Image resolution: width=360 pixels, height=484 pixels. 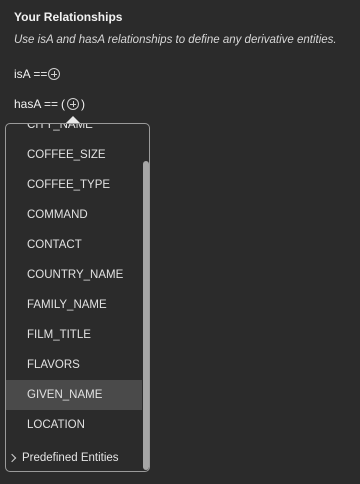 I want to click on isa-row: isA ==, so click(x=37, y=74).